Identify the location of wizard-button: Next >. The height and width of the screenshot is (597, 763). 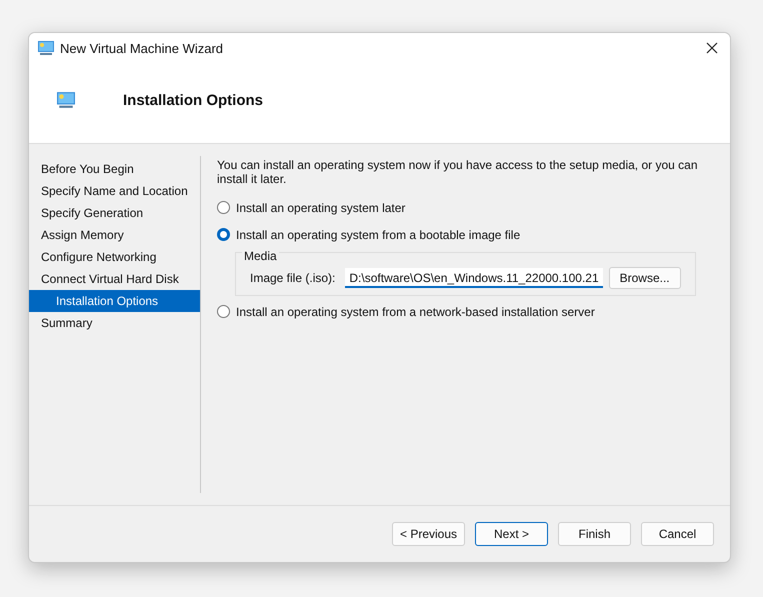
(511, 534).